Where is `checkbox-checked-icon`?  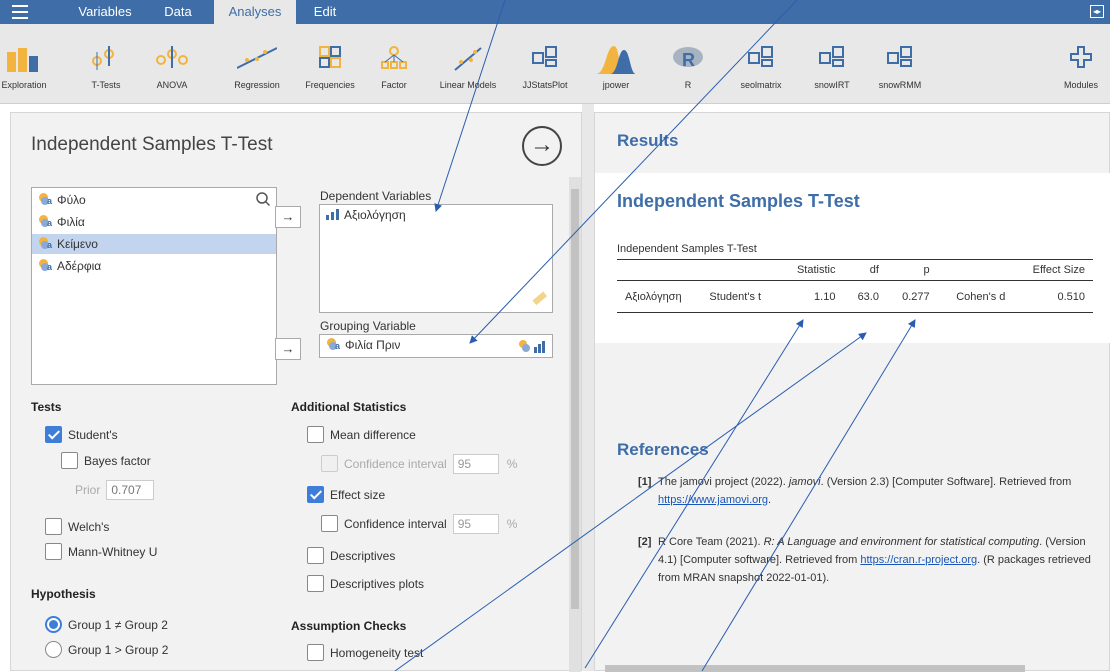
checkbox-checked-icon is located at coordinates (315, 494).